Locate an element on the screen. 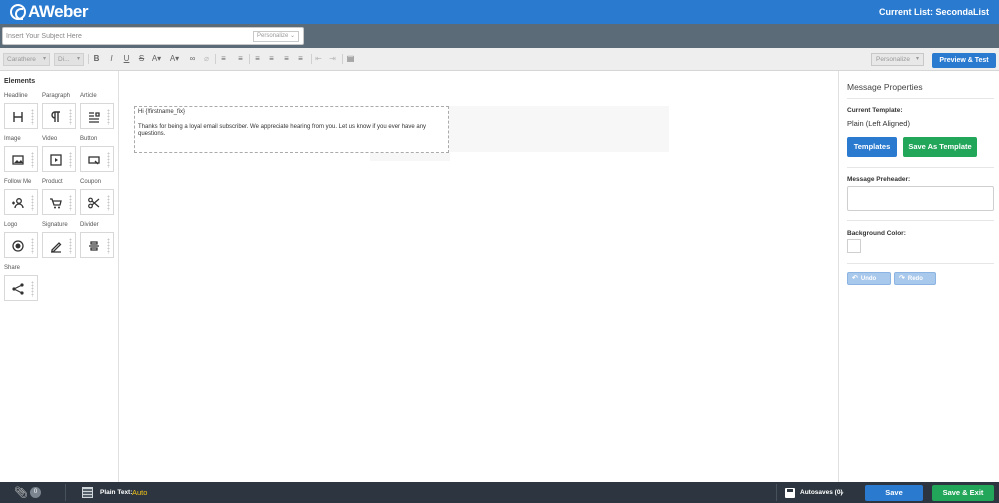  element-tile-paragraph is located at coordinates (59, 116).